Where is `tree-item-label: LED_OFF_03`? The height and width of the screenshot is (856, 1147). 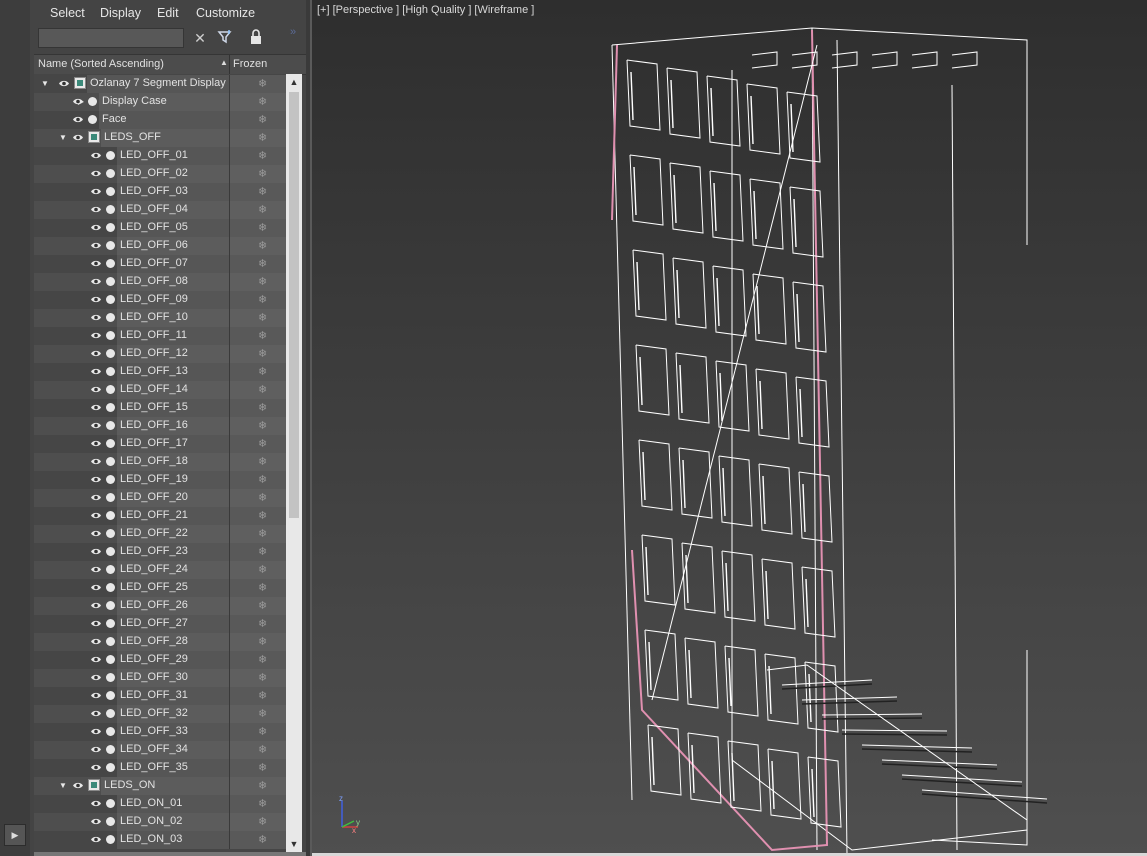
tree-item-label: LED_OFF_03 is located at coordinates (154, 191).